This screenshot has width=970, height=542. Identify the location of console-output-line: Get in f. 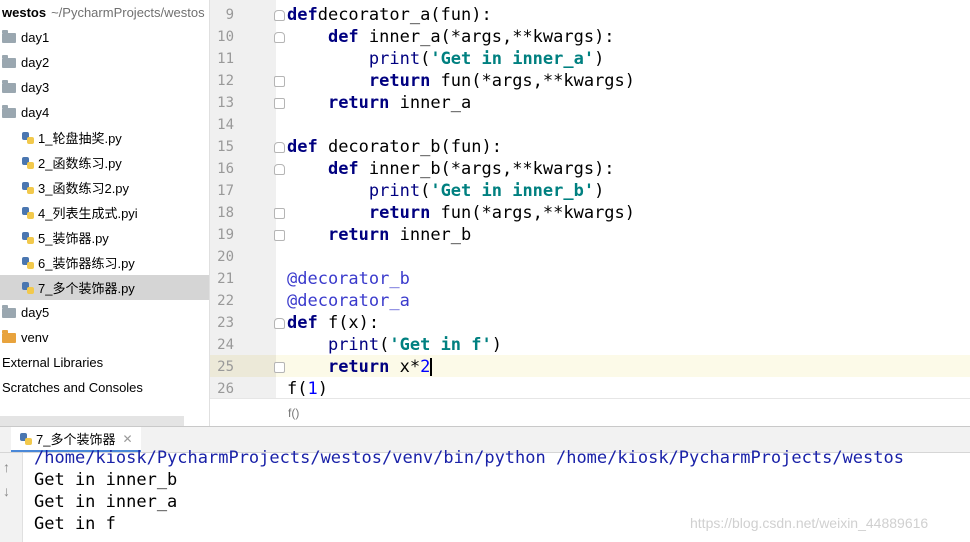
(75, 524).